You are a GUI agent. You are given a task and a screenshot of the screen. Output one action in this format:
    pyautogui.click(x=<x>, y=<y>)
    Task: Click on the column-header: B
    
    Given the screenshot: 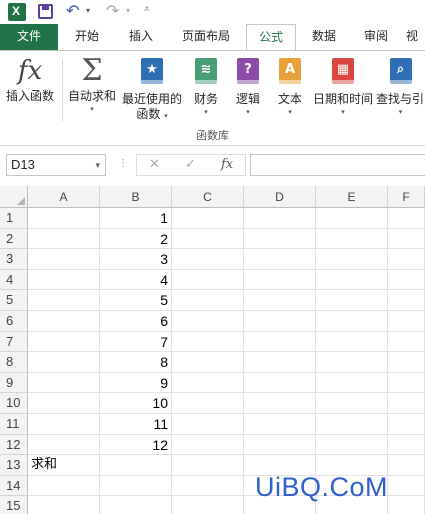 What is the action you would take?
    pyautogui.click(x=136, y=197)
    